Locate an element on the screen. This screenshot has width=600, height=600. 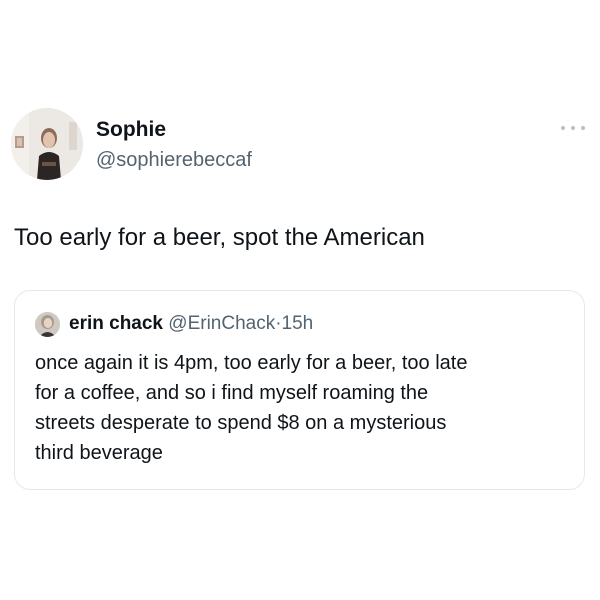
quoted-author-handle: @ErinChack is located at coordinates (221, 323).